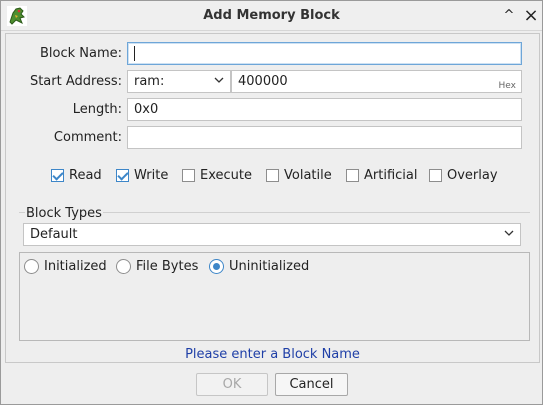  I want to click on uninitialized-radio: Uninitialized, so click(259, 266).